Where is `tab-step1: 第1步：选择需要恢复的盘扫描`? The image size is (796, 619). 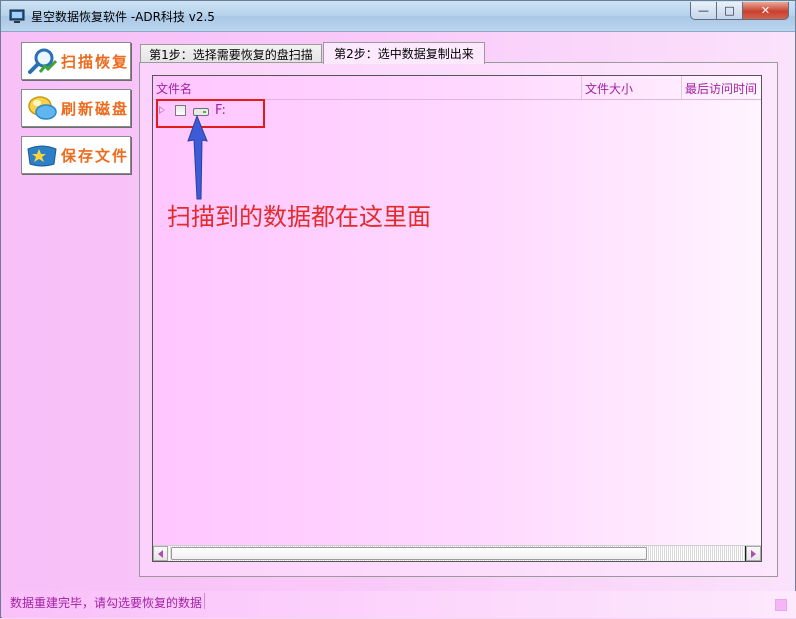
tab-step1: 第1步：选择需要恢复的盘扫描 is located at coordinates (231, 53).